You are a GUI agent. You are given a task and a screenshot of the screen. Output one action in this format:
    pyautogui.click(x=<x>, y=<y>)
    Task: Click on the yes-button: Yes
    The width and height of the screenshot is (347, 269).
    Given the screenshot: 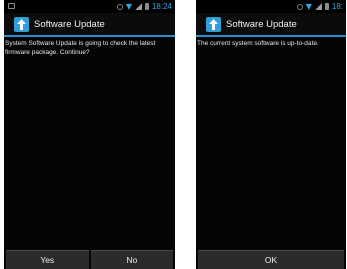 What is the action you would take?
    pyautogui.click(x=47, y=259)
    